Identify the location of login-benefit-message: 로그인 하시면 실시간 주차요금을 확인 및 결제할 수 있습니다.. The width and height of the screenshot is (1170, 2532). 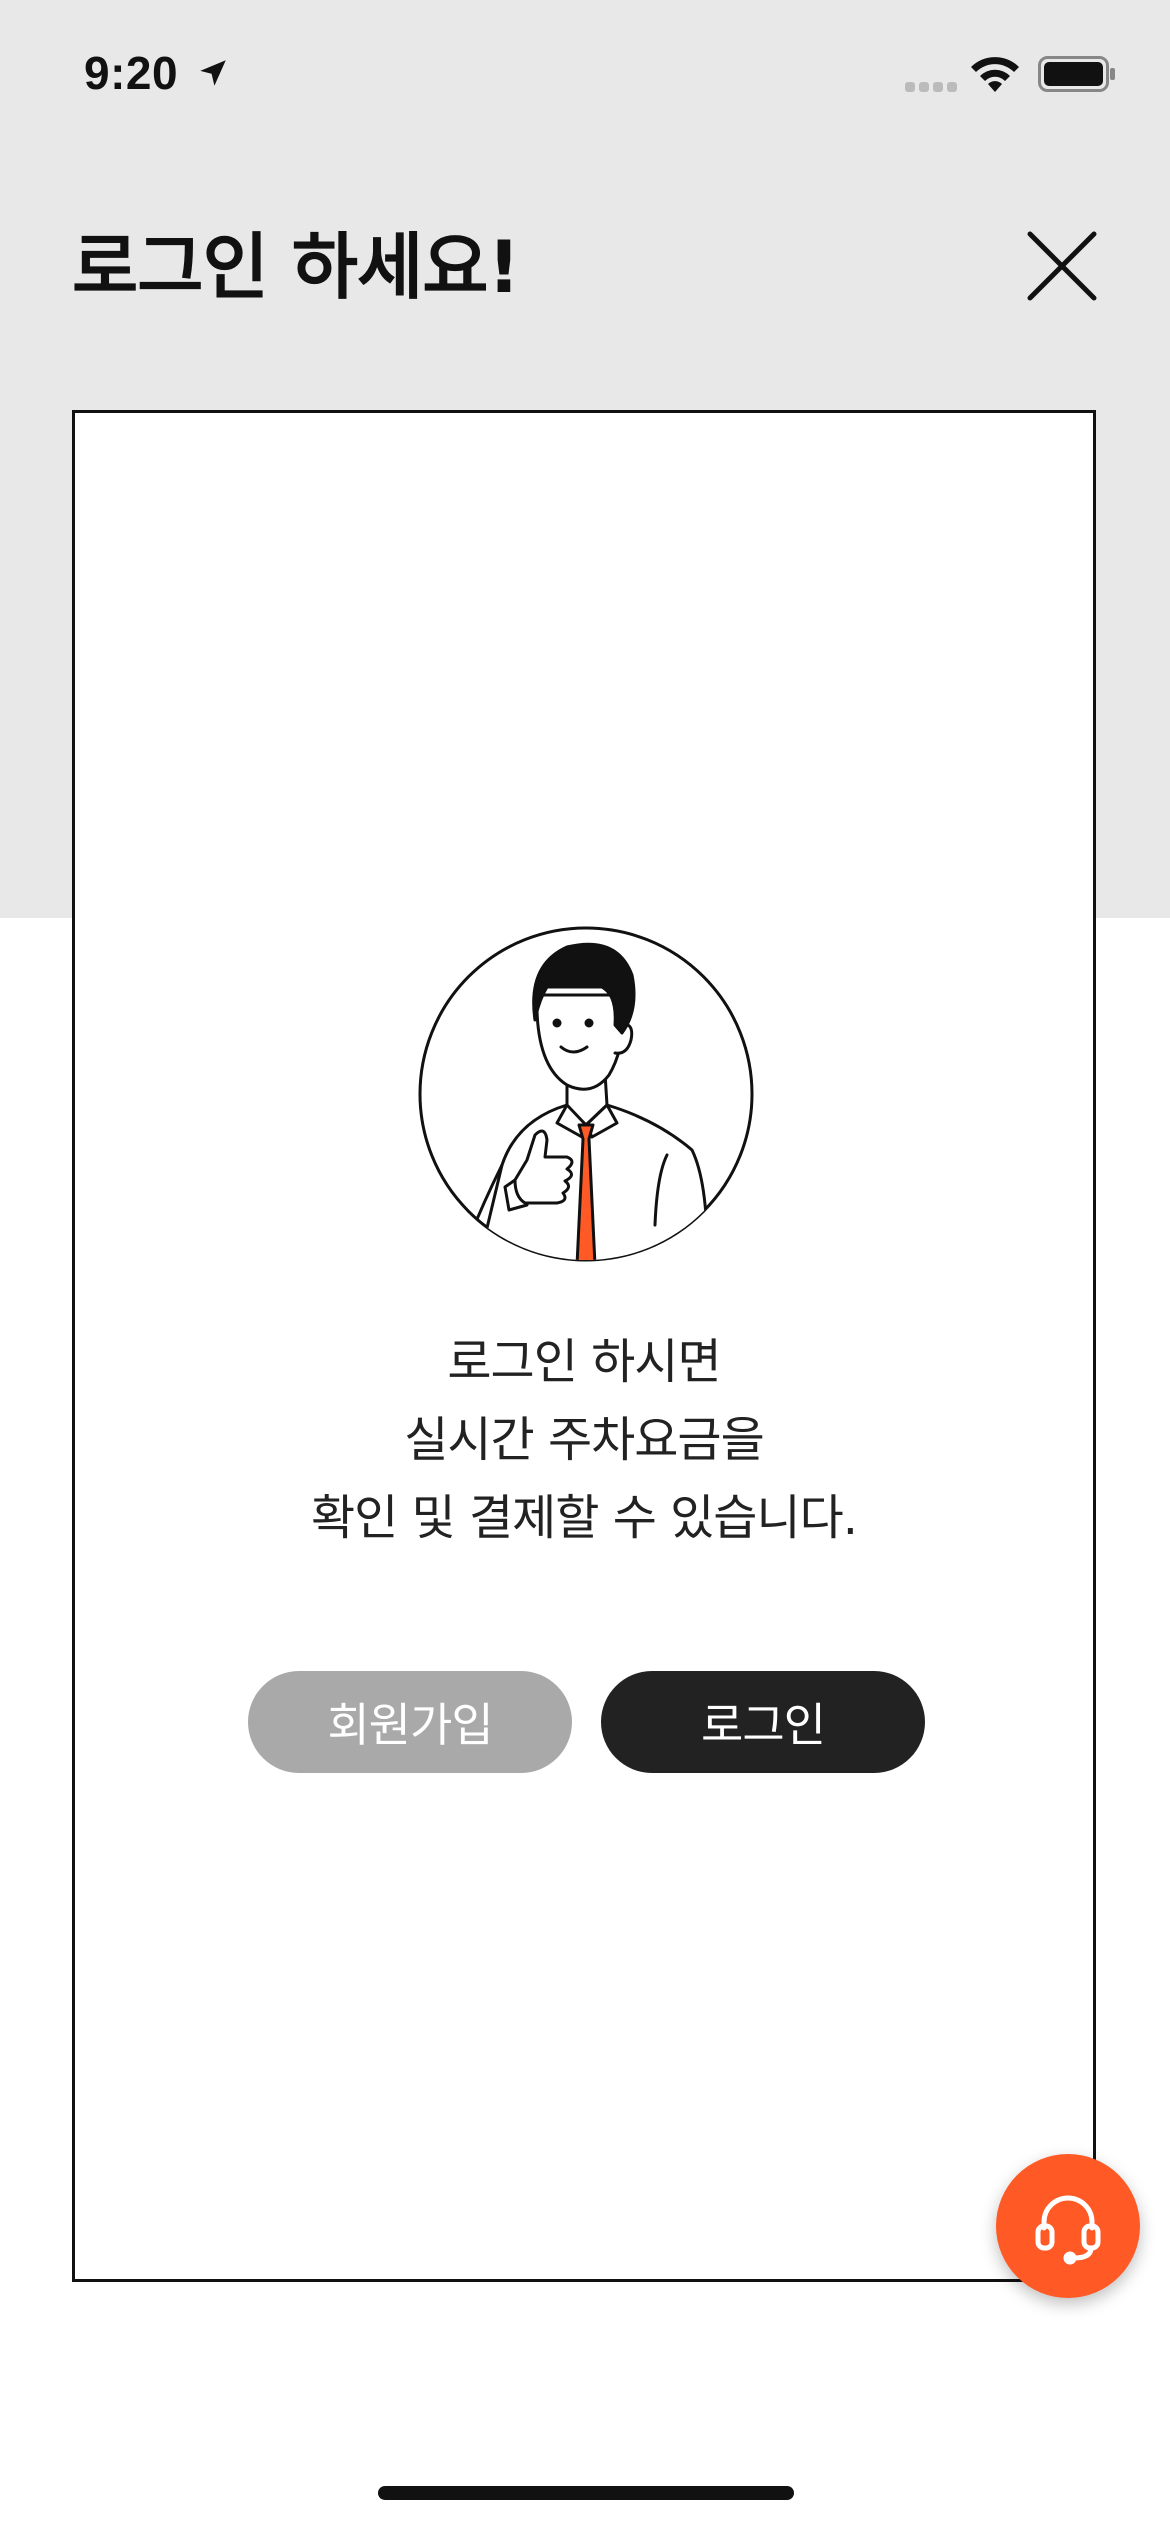
(584, 1440).